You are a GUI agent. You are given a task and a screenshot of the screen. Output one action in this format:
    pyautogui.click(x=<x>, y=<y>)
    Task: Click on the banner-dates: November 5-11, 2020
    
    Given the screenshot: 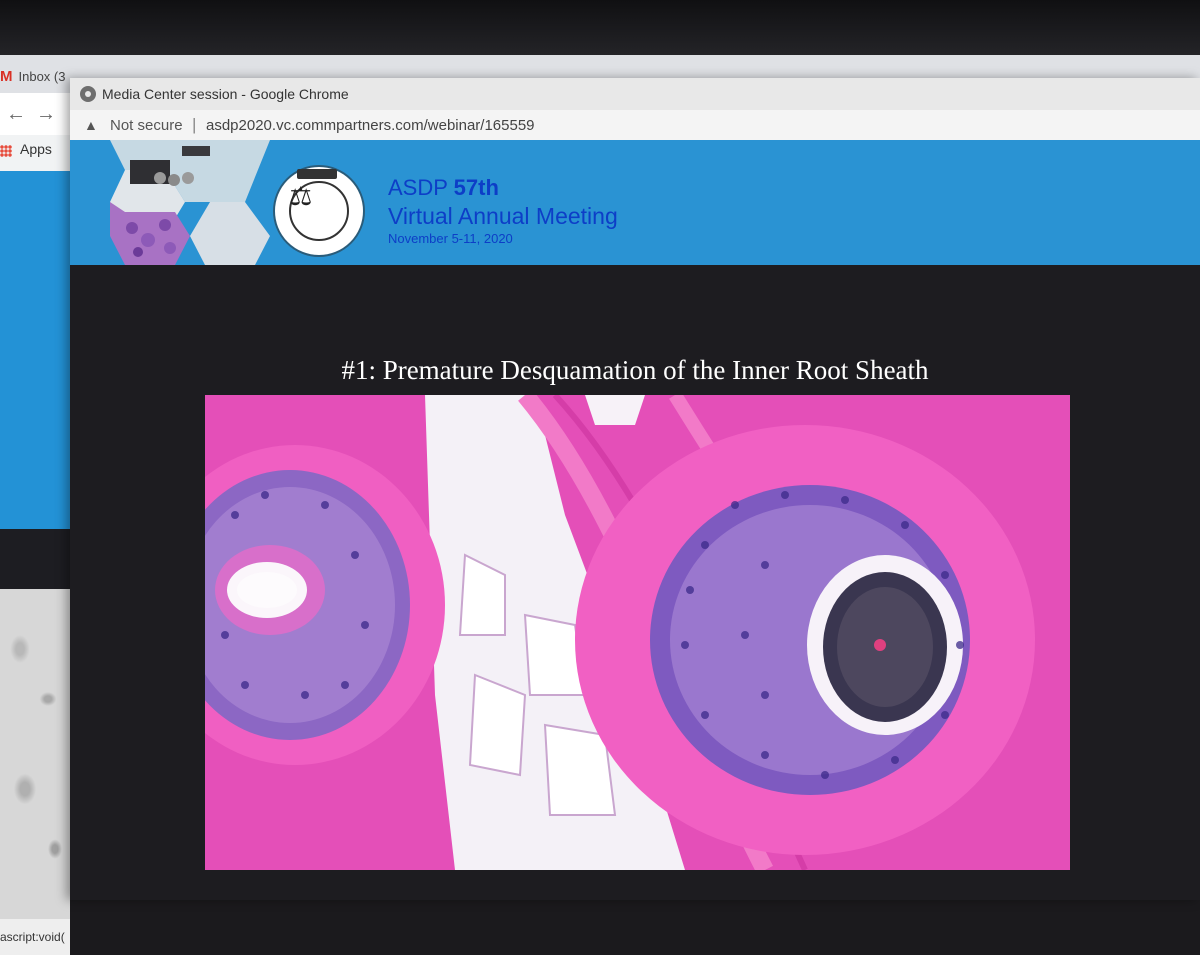 What is the action you would take?
    pyautogui.click(x=450, y=238)
    